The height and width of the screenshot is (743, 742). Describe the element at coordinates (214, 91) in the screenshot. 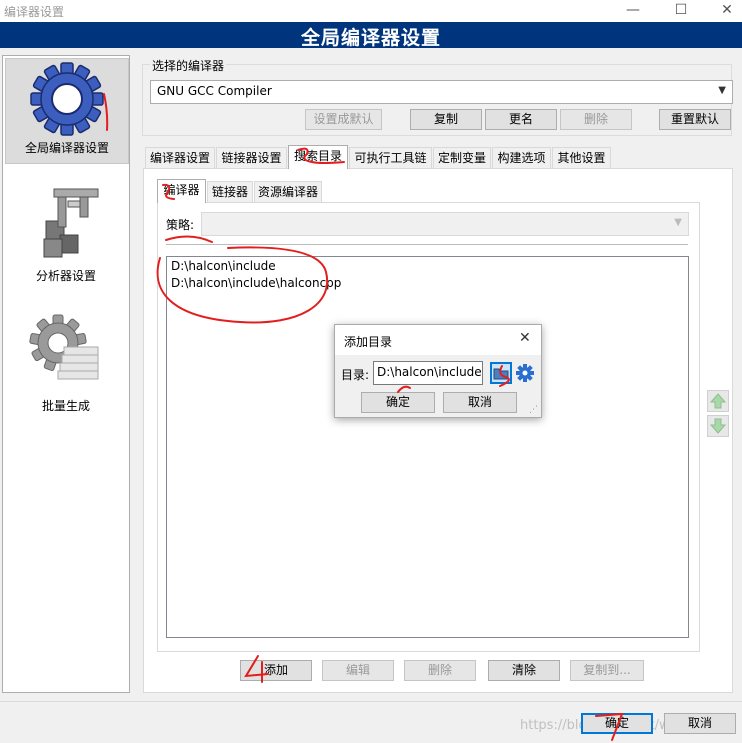

I see `compiler-select-value: GNU GCC Compiler` at that location.